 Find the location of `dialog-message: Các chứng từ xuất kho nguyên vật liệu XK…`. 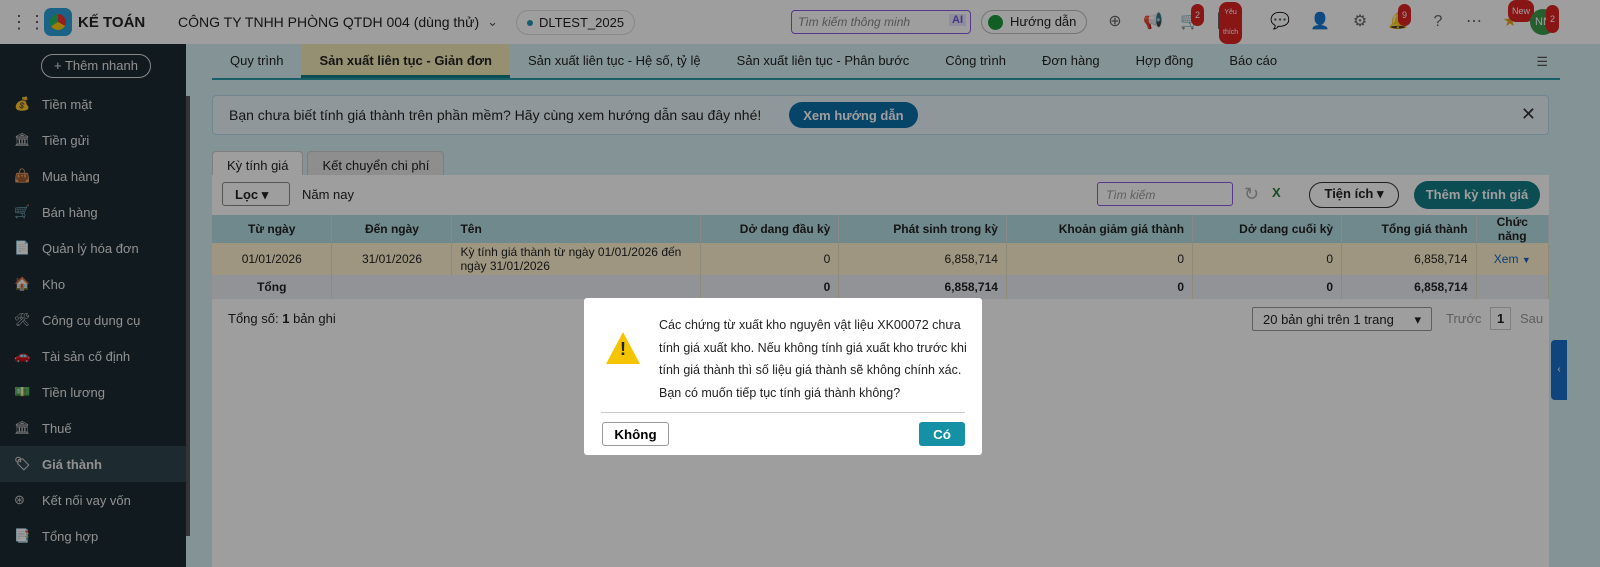

dialog-message: Các chứng từ xuất kho nguyên vật liệu XK… is located at coordinates (813, 359).